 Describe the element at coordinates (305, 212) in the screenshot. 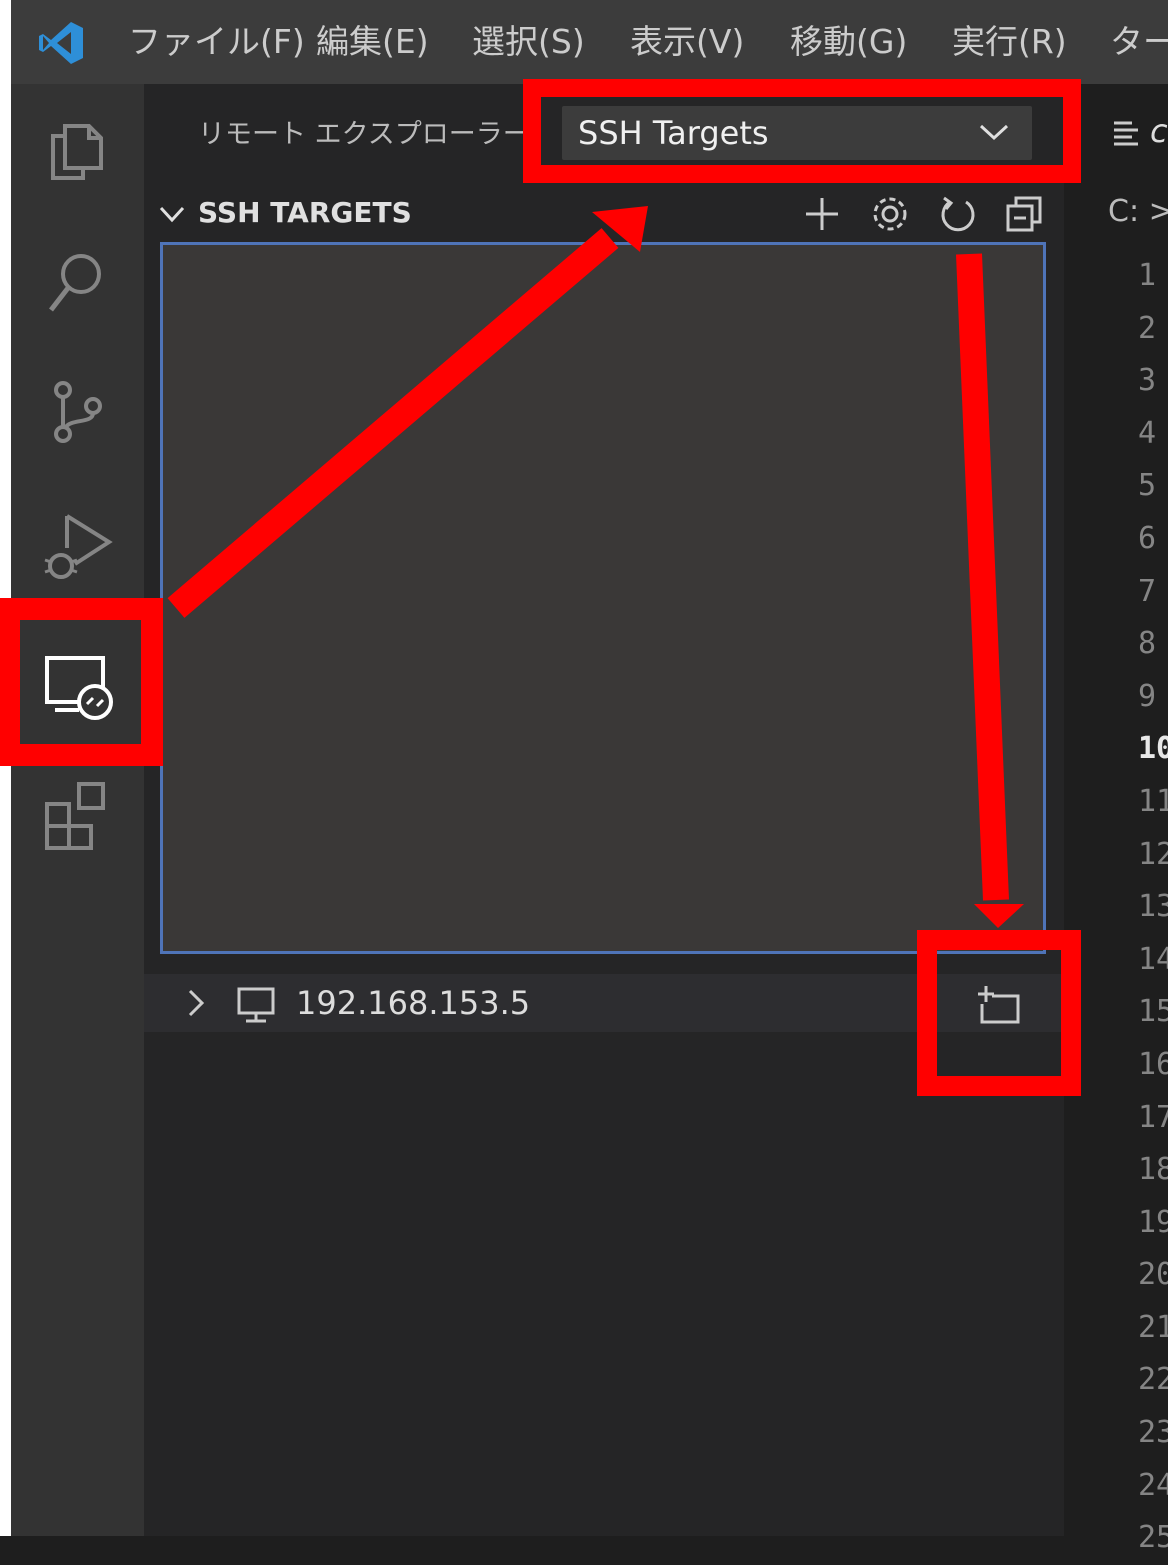

I see `section-title: SSH TARGETS` at that location.